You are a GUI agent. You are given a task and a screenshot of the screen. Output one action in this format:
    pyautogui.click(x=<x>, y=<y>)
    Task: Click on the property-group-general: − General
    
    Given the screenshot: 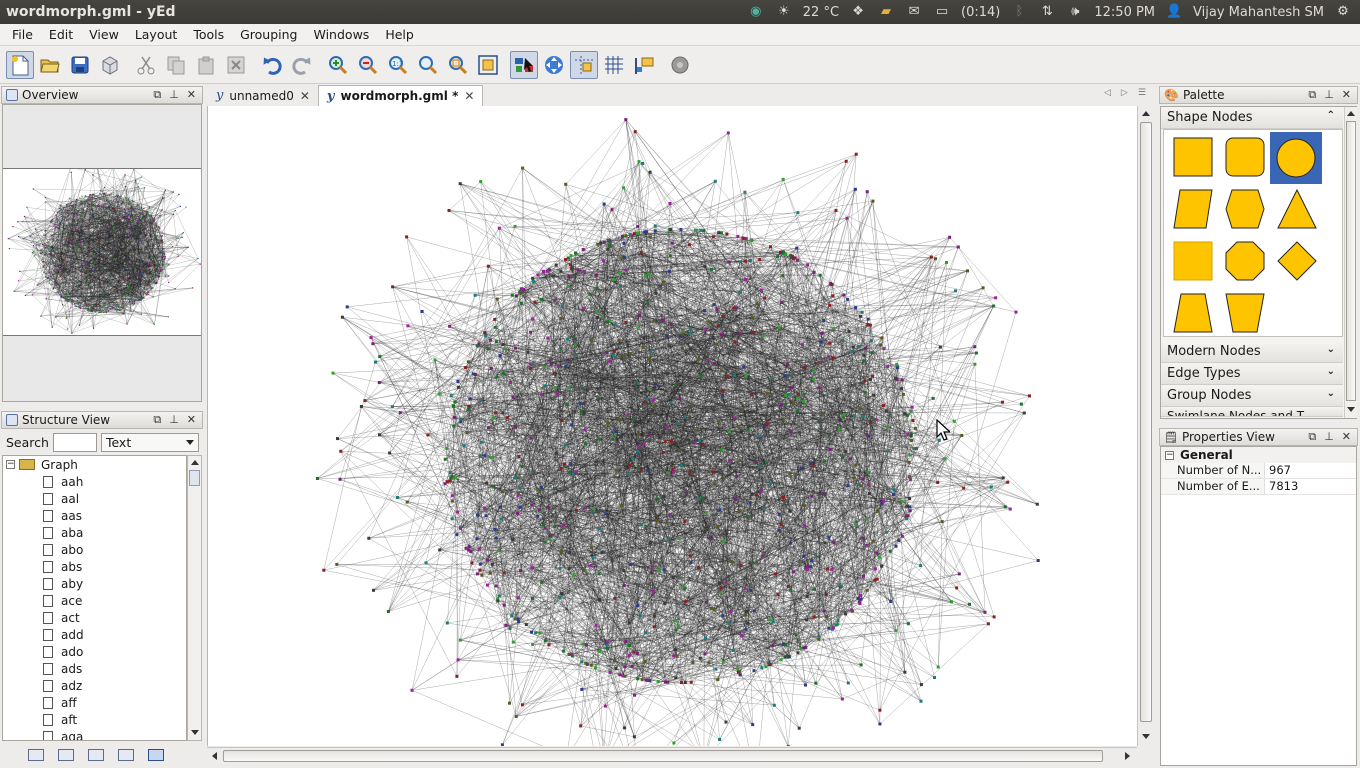 What is the action you would take?
    pyautogui.click(x=1258, y=455)
    